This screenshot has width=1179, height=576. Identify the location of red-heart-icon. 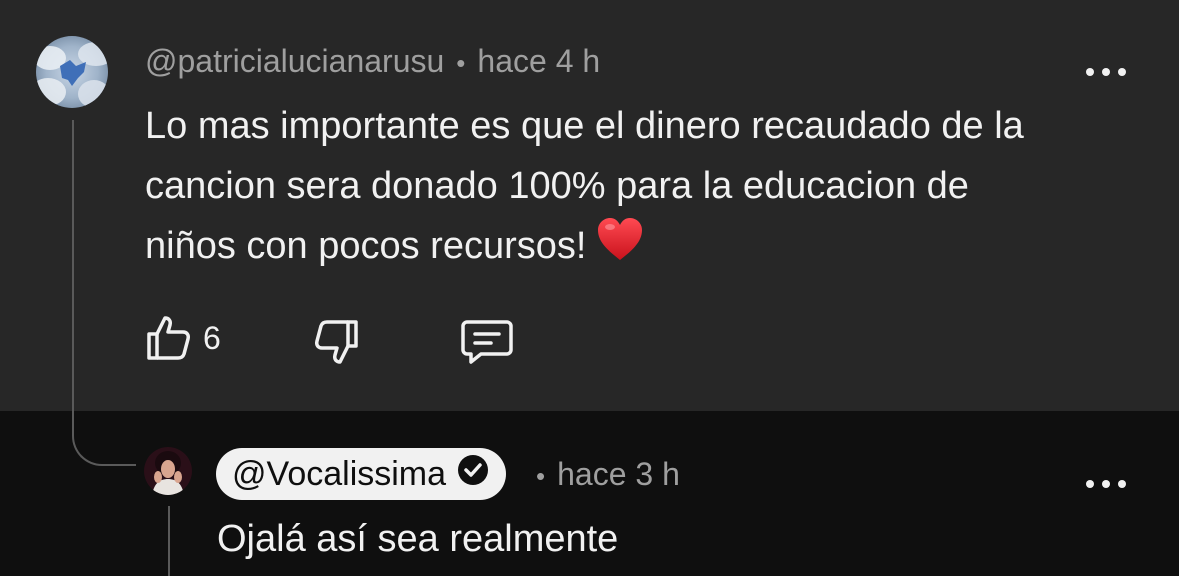
(620, 248).